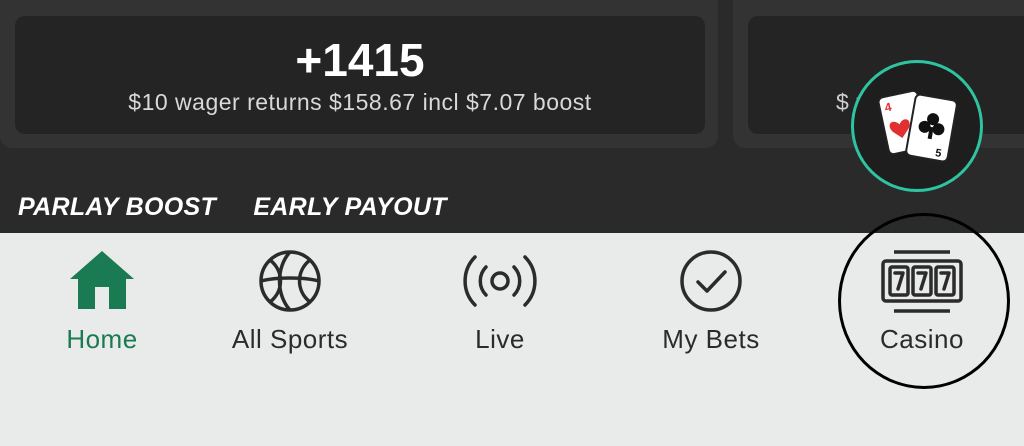 The height and width of the screenshot is (446, 1024). What do you see at coordinates (711, 339) in the screenshot?
I see `nav-label-my-bets: My Bets` at bounding box center [711, 339].